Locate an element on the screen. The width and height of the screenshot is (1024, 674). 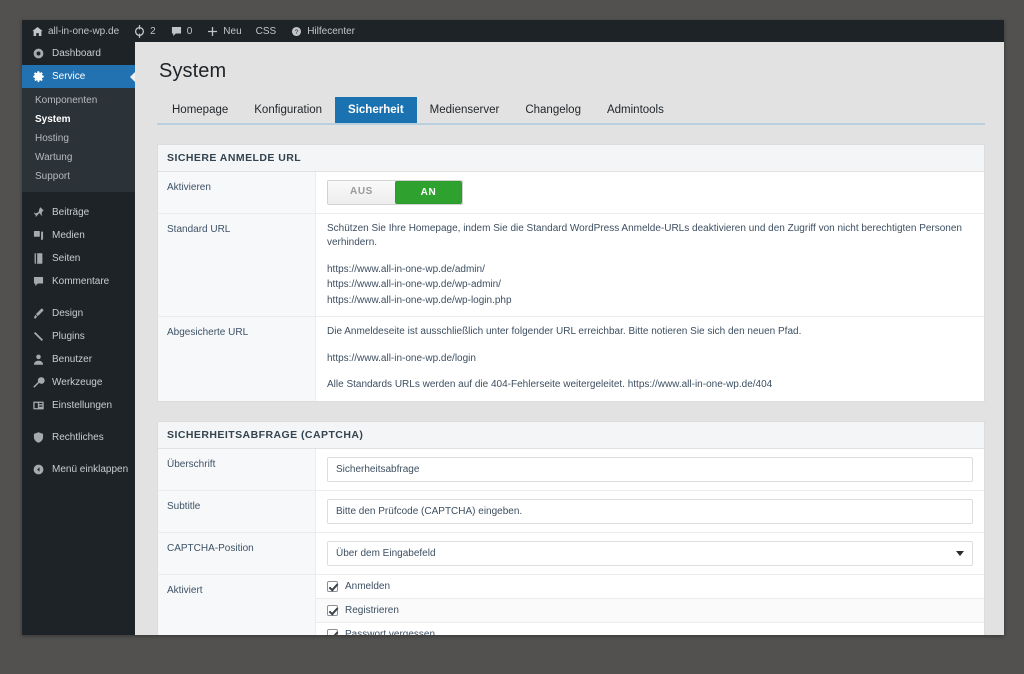
user-icon is located at coordinates (38, 360).